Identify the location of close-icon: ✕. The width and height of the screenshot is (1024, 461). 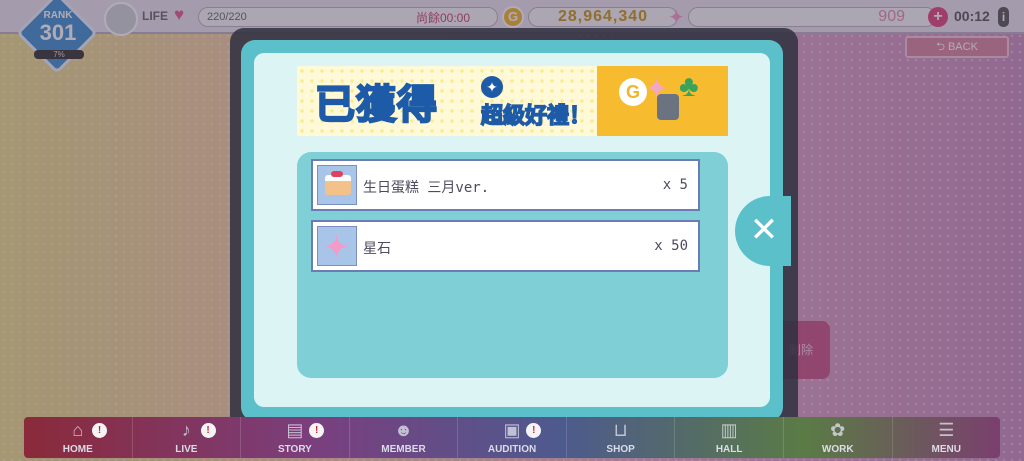
(764, 231).